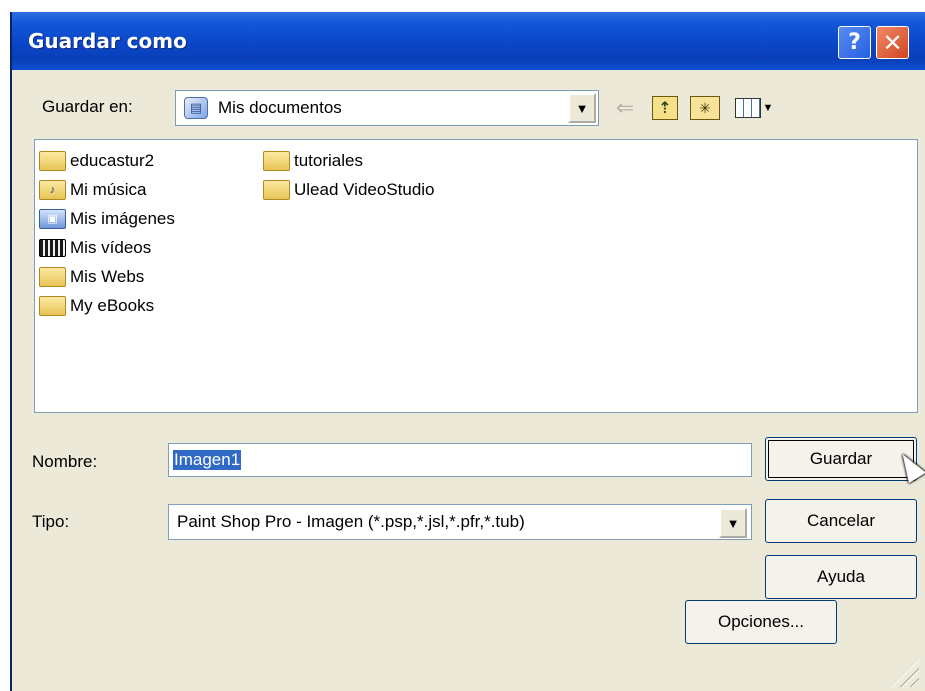 The image size is (925, 691). I want to click on list-item: ▣ Mis imágenes, so click(107, 218).